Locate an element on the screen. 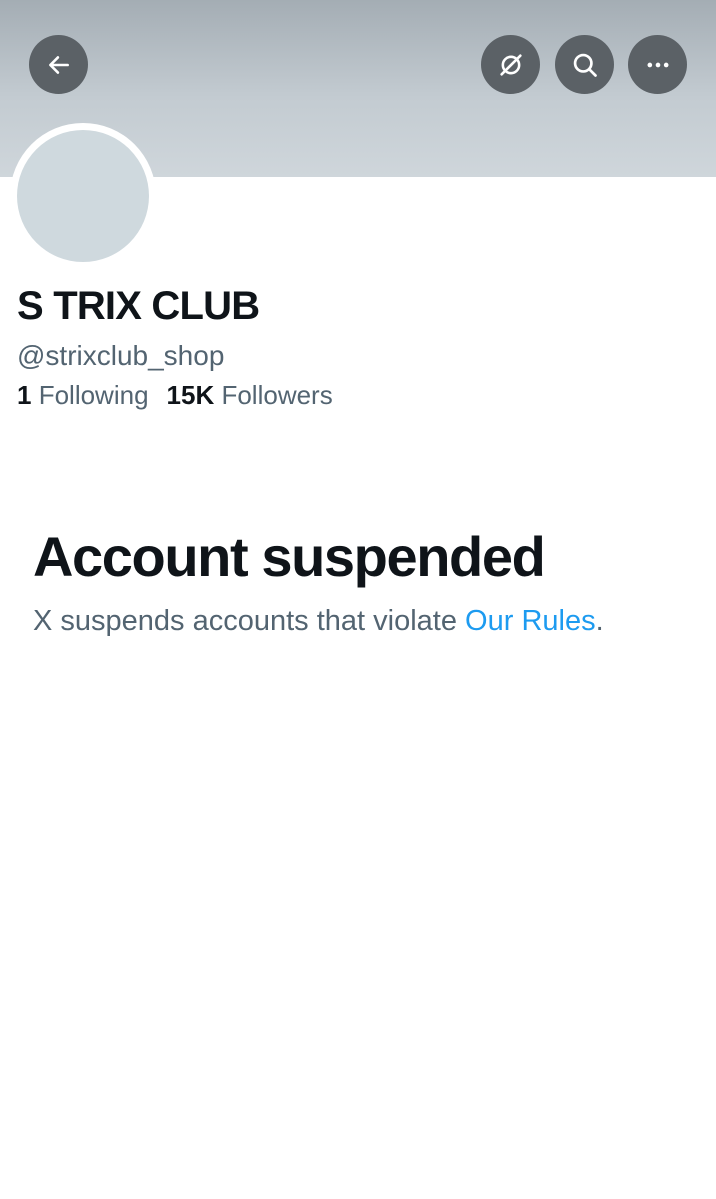  search-button is located at coordinates (584, 64).